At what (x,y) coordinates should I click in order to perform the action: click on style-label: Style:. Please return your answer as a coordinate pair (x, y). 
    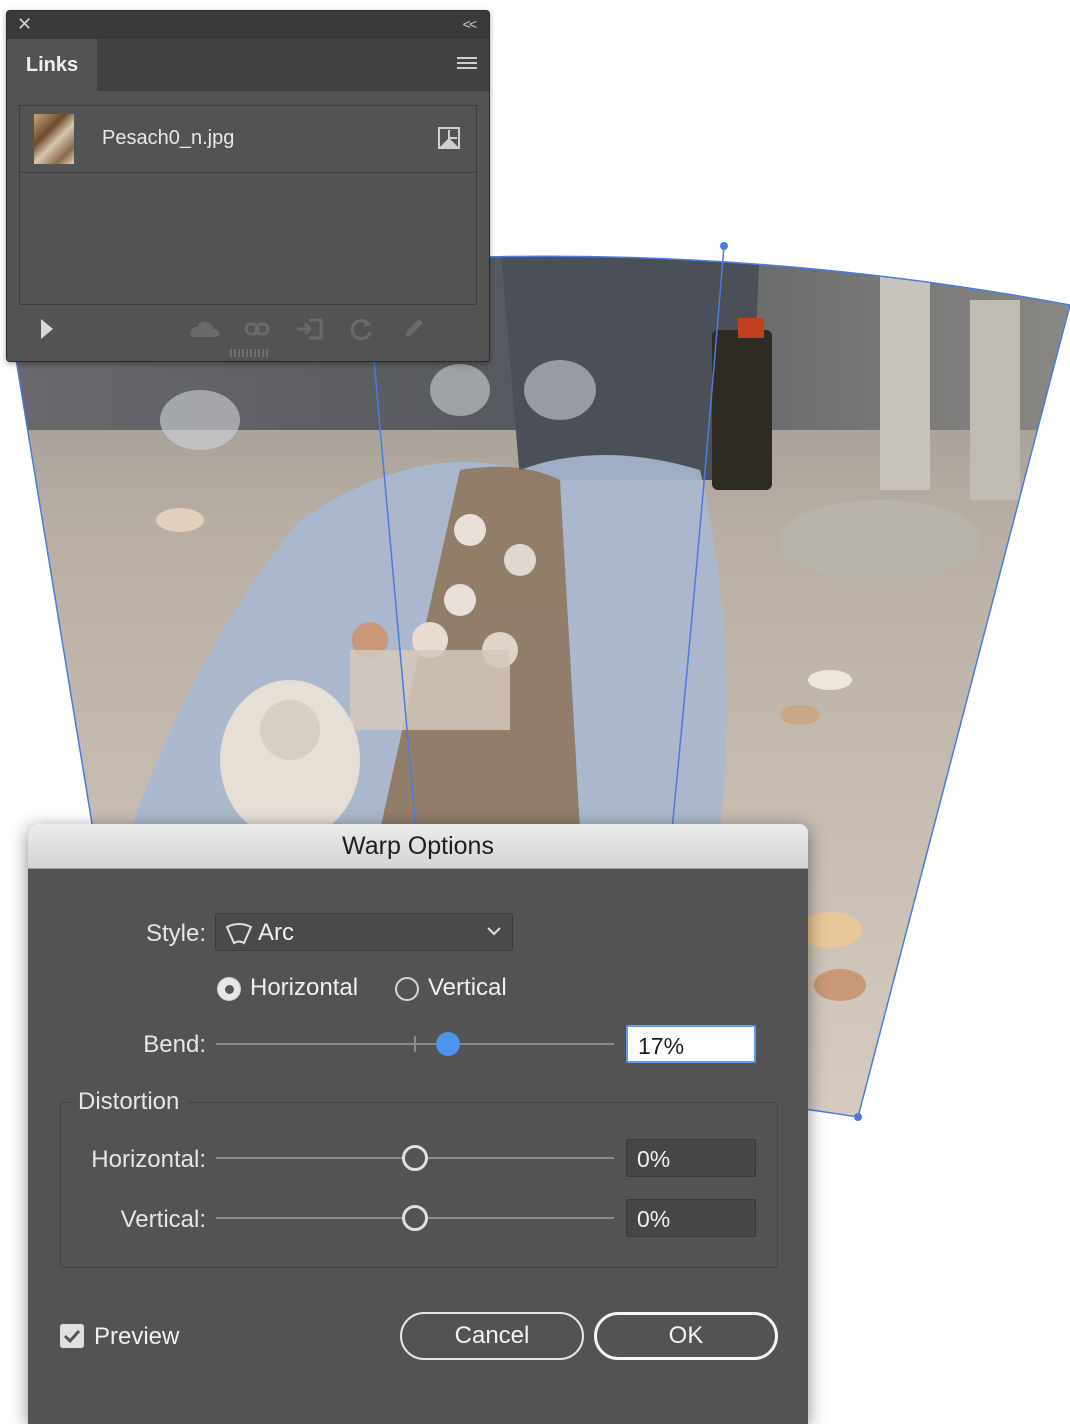
    Looking at the image, I should click on (175, 933).